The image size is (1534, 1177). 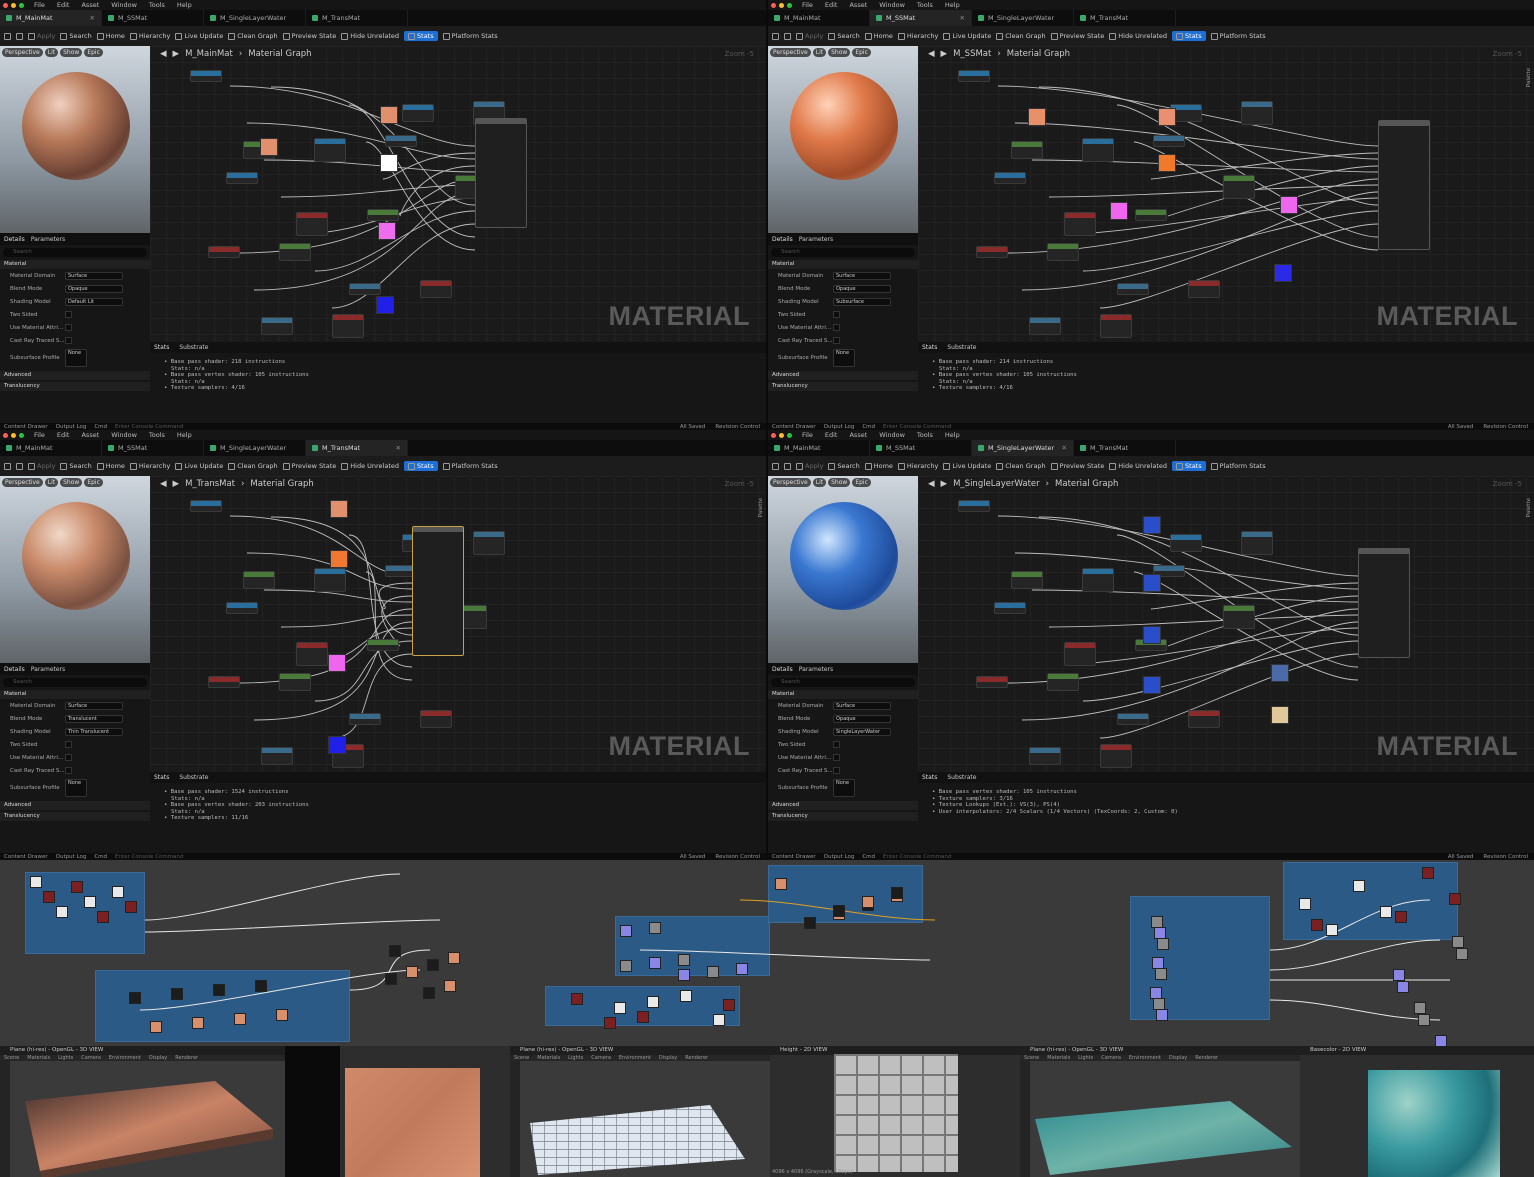 I want to click on menu-file: File, so click(x=807, y=435).